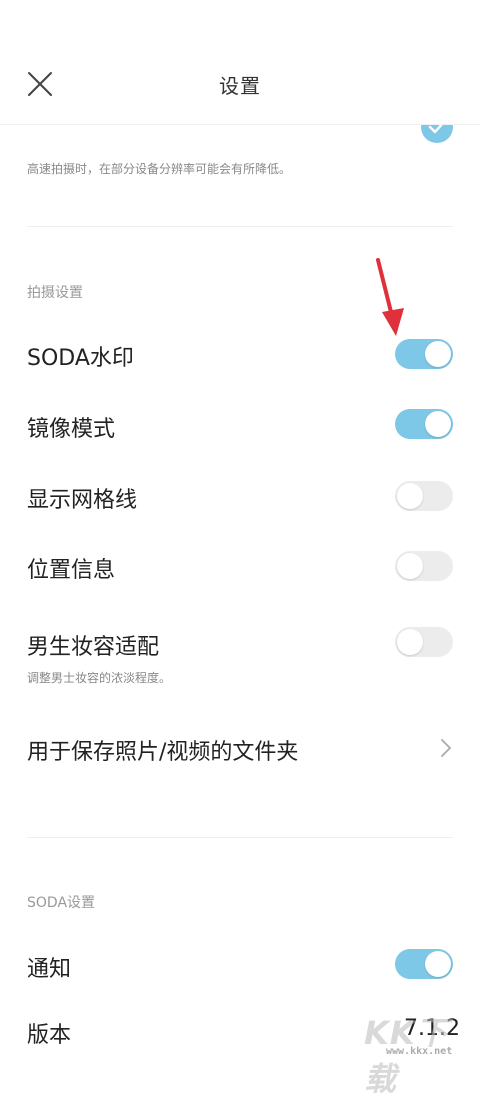 This screenshot has height=1100, width=480. Describe the element at coordinates (80, 358) in the screenshot. I see `soda-watermark-label: SODA水印` at that location.